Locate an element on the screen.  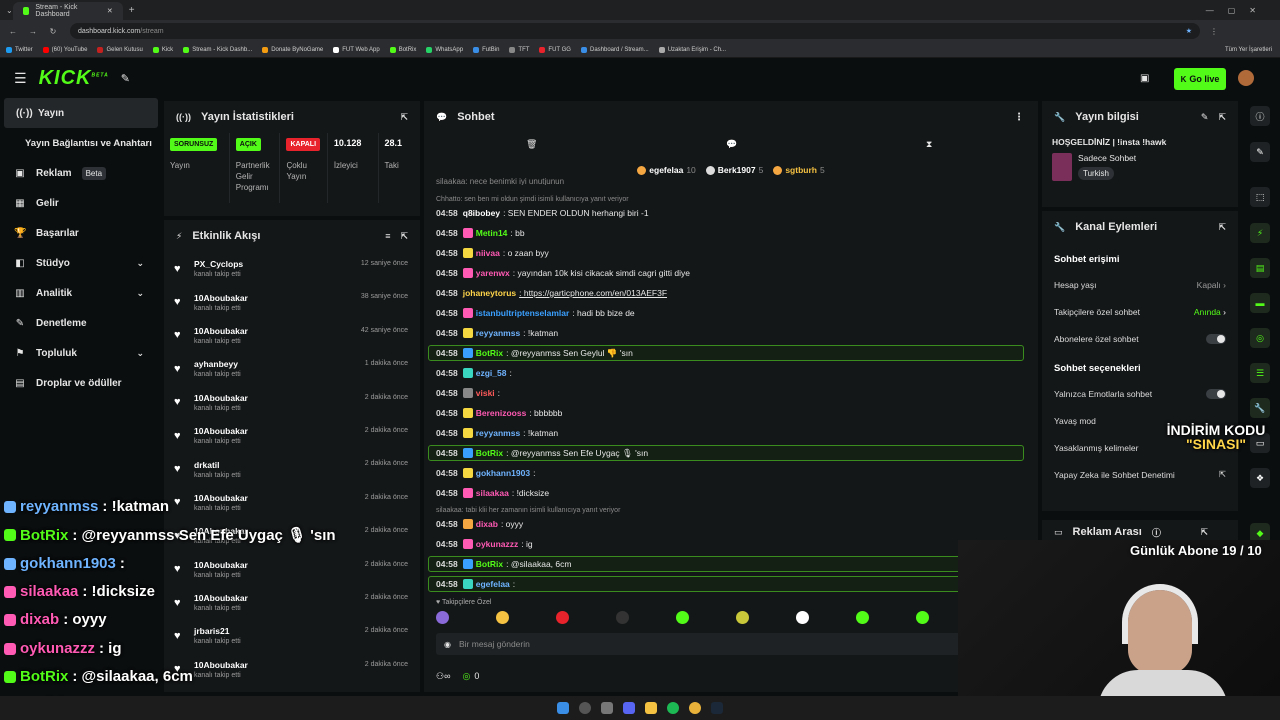
sidebar-item-4: 🏆 Başarılar is located at coordinates (80, 233).